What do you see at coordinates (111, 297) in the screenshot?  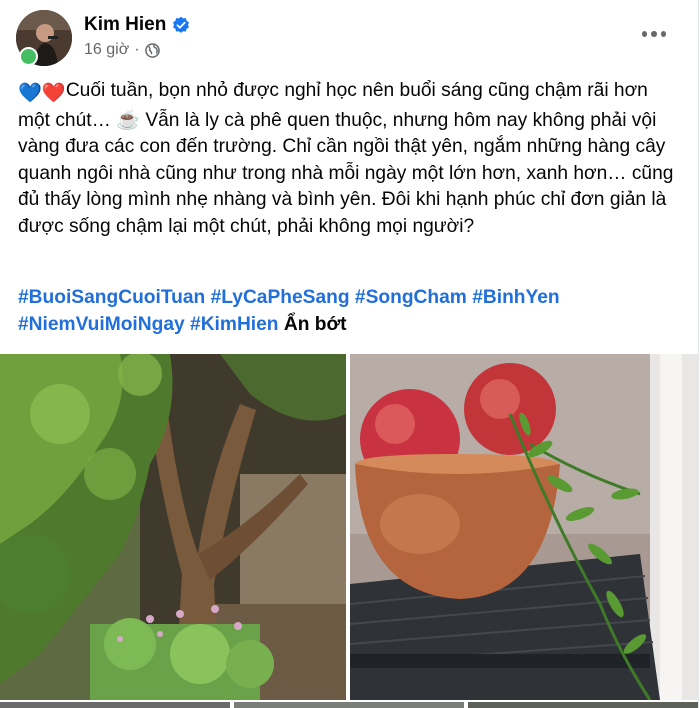 I see `hashtag-link: #BuoiSangCuoiTuan` at bounding box center [111, 297].